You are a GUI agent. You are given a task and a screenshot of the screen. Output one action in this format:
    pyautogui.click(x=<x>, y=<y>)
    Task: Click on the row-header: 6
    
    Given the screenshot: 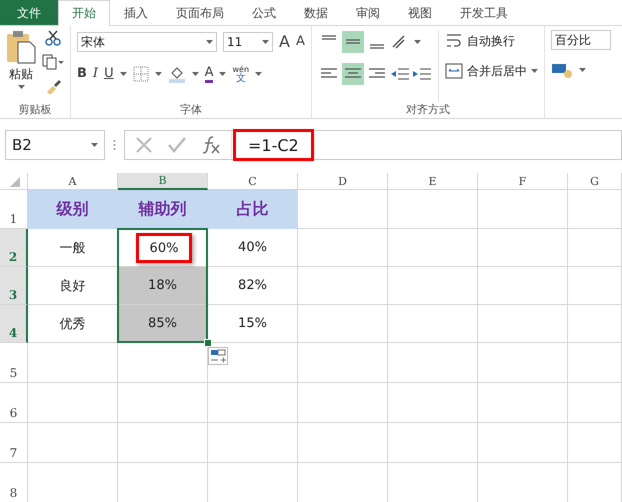 What is the action you would take?
    pyautogui.click(x=14, y=403)
    